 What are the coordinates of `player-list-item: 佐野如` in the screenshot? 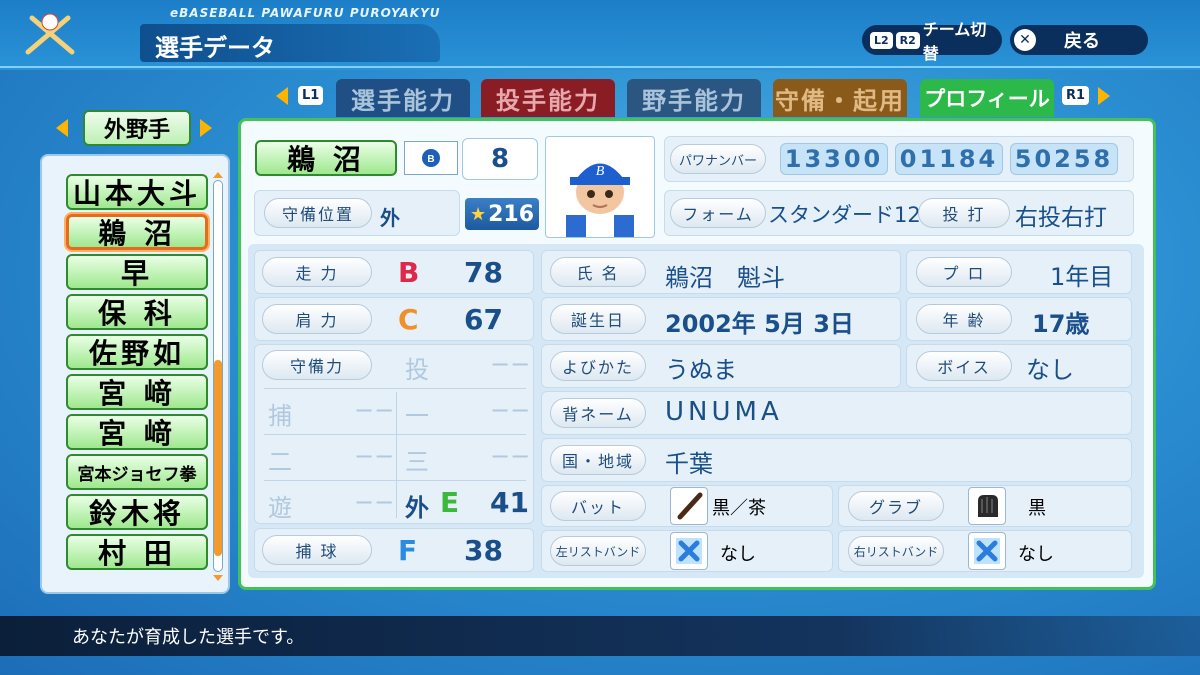 It's located at (137, 352).